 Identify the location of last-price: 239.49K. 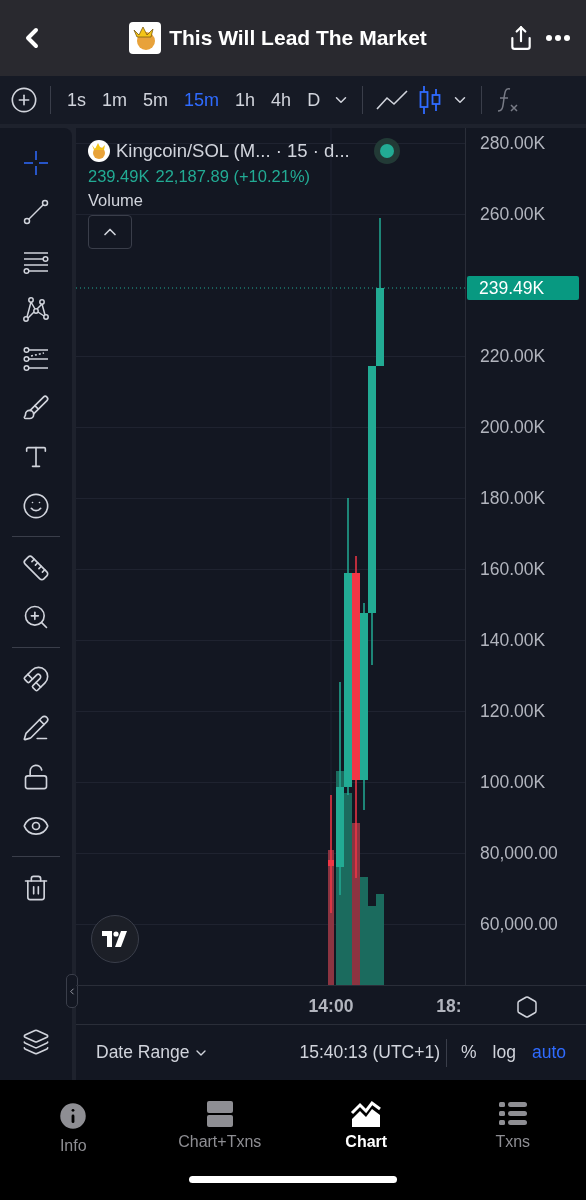
(119, 176).